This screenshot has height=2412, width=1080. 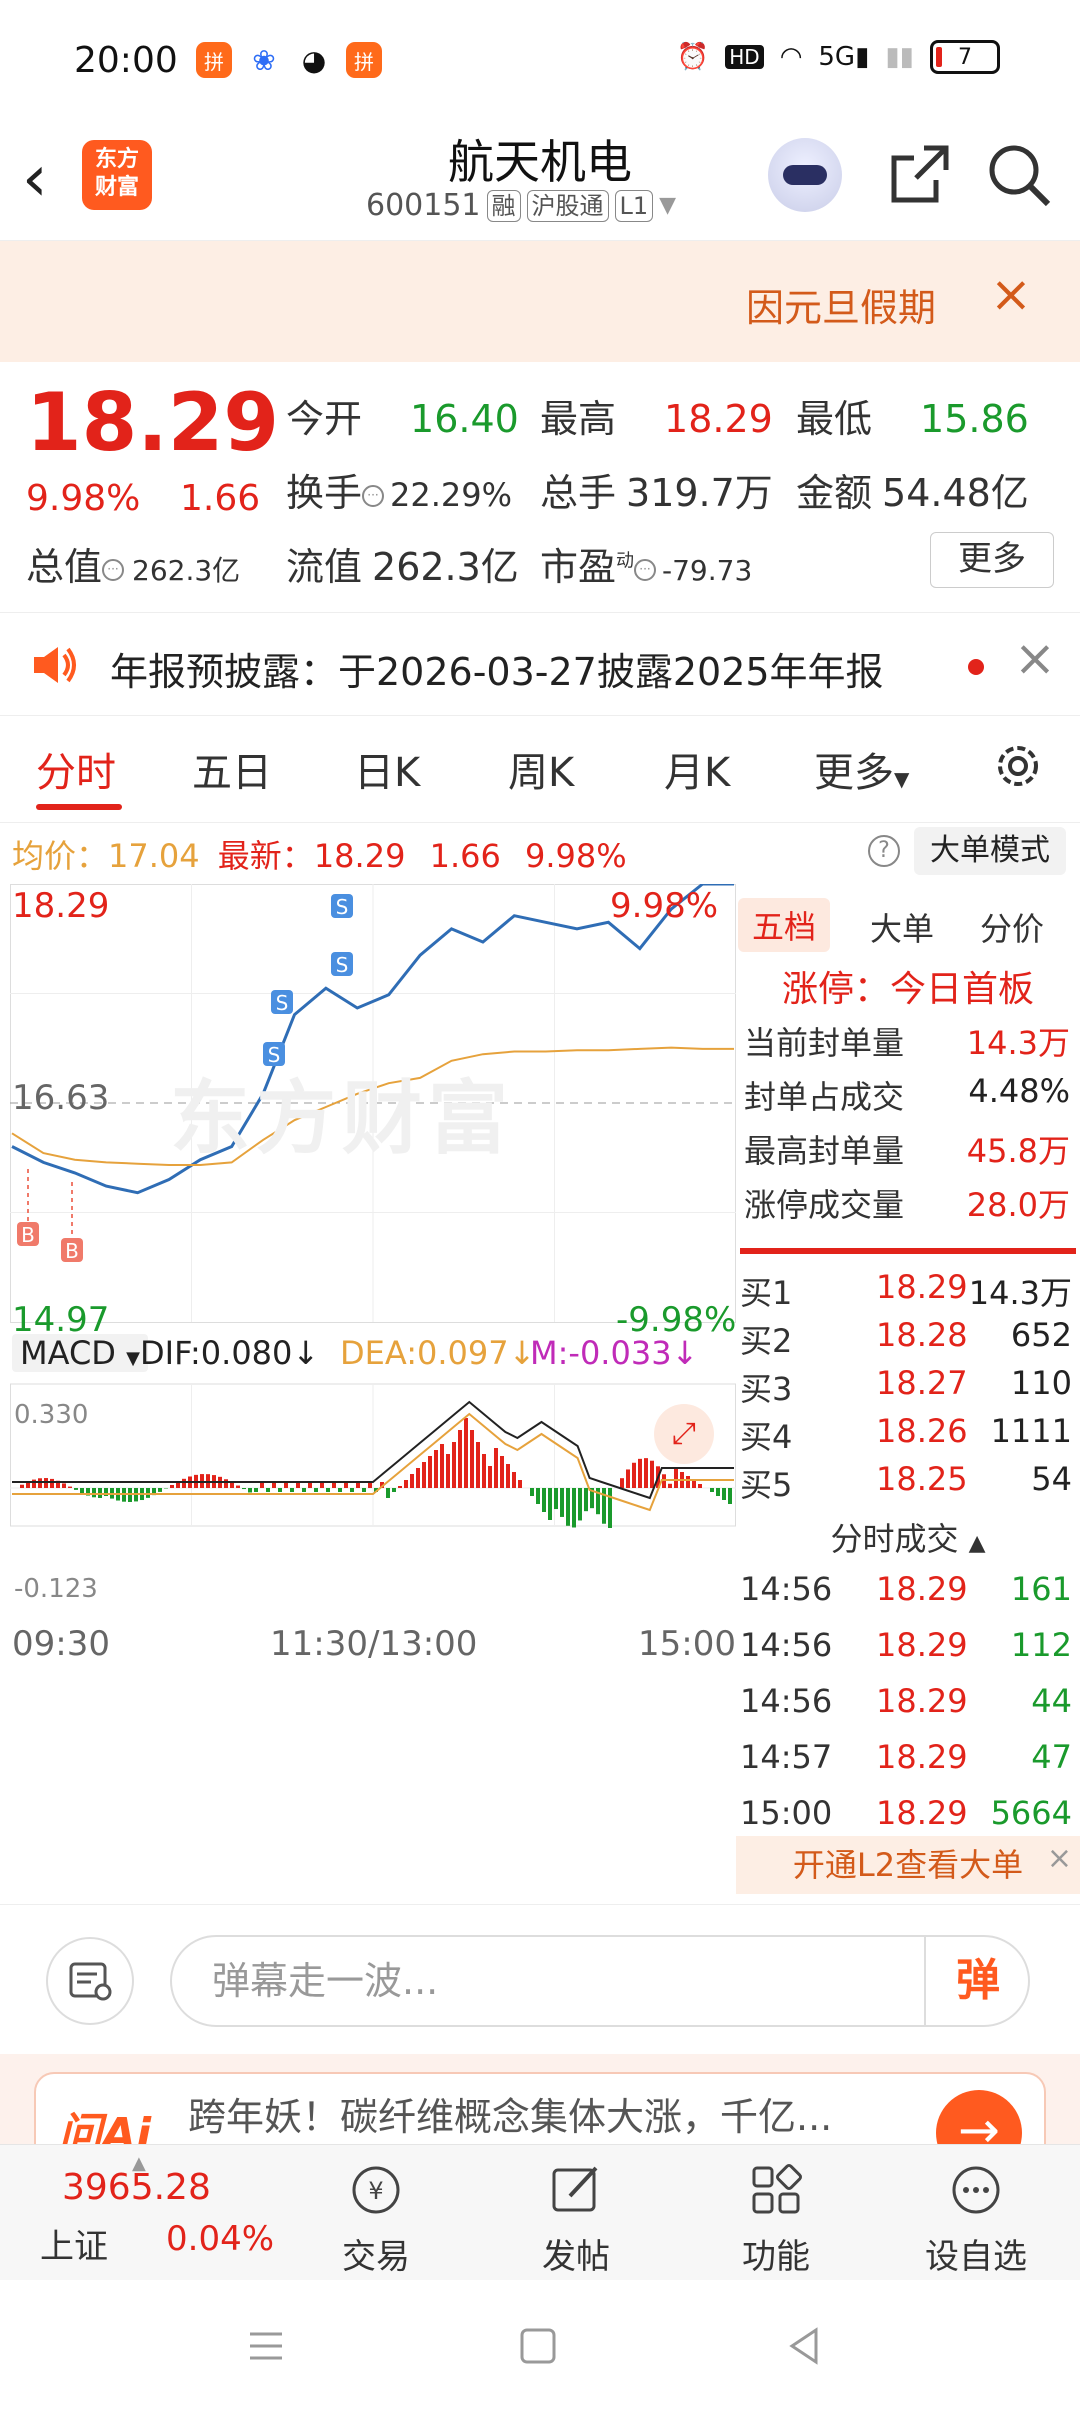 I want to click on index-value: 3965.28, so click(x=136, y=2187).